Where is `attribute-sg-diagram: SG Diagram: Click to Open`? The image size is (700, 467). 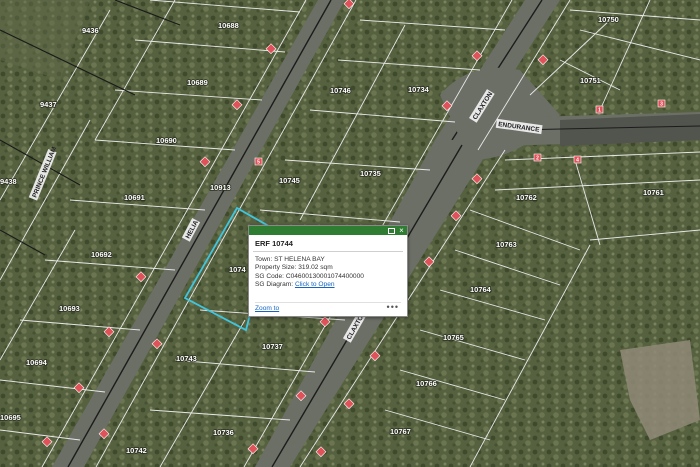
attribute-sg-diagram: SG Diagram: Click to Open is located at coordinates (295, 285).